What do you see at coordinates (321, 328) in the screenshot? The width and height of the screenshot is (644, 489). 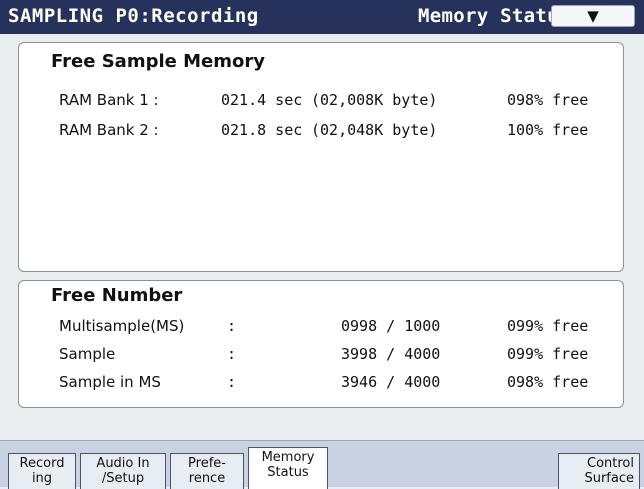 I see `free-number-row: Multisample(MS) : 0998 / 1000 099% free` at bounding box center [321, 328].